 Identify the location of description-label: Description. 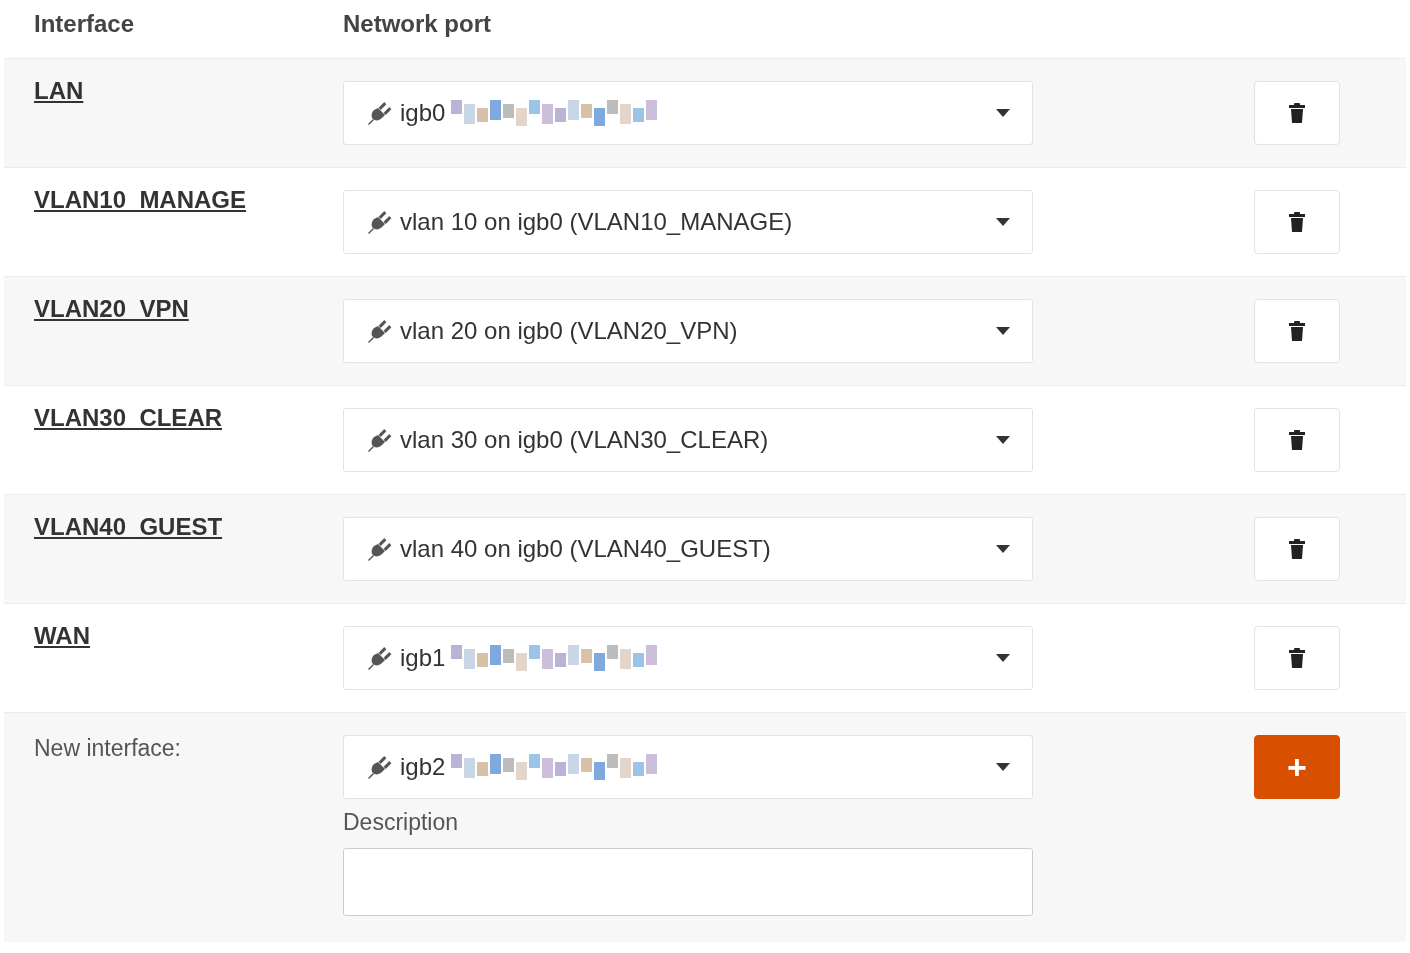
(401, 822).